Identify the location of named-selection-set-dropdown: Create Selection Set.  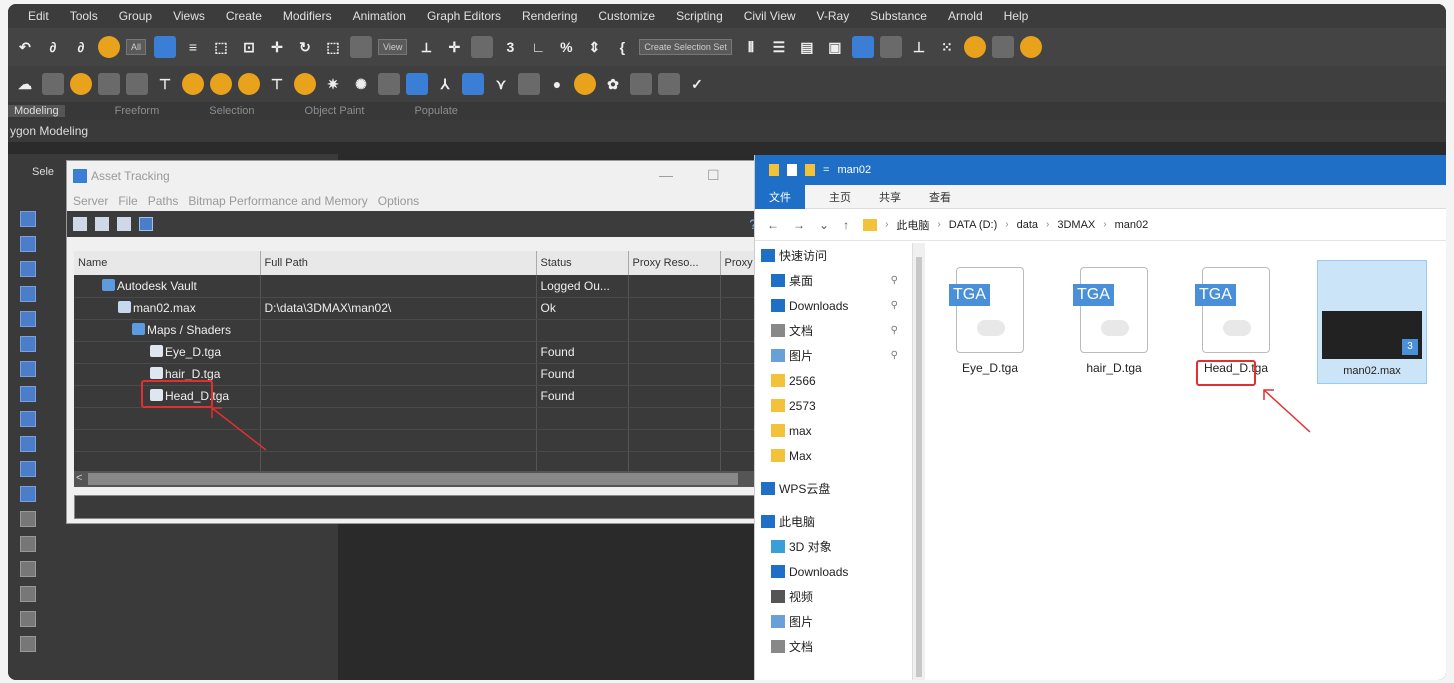
(685, 47).